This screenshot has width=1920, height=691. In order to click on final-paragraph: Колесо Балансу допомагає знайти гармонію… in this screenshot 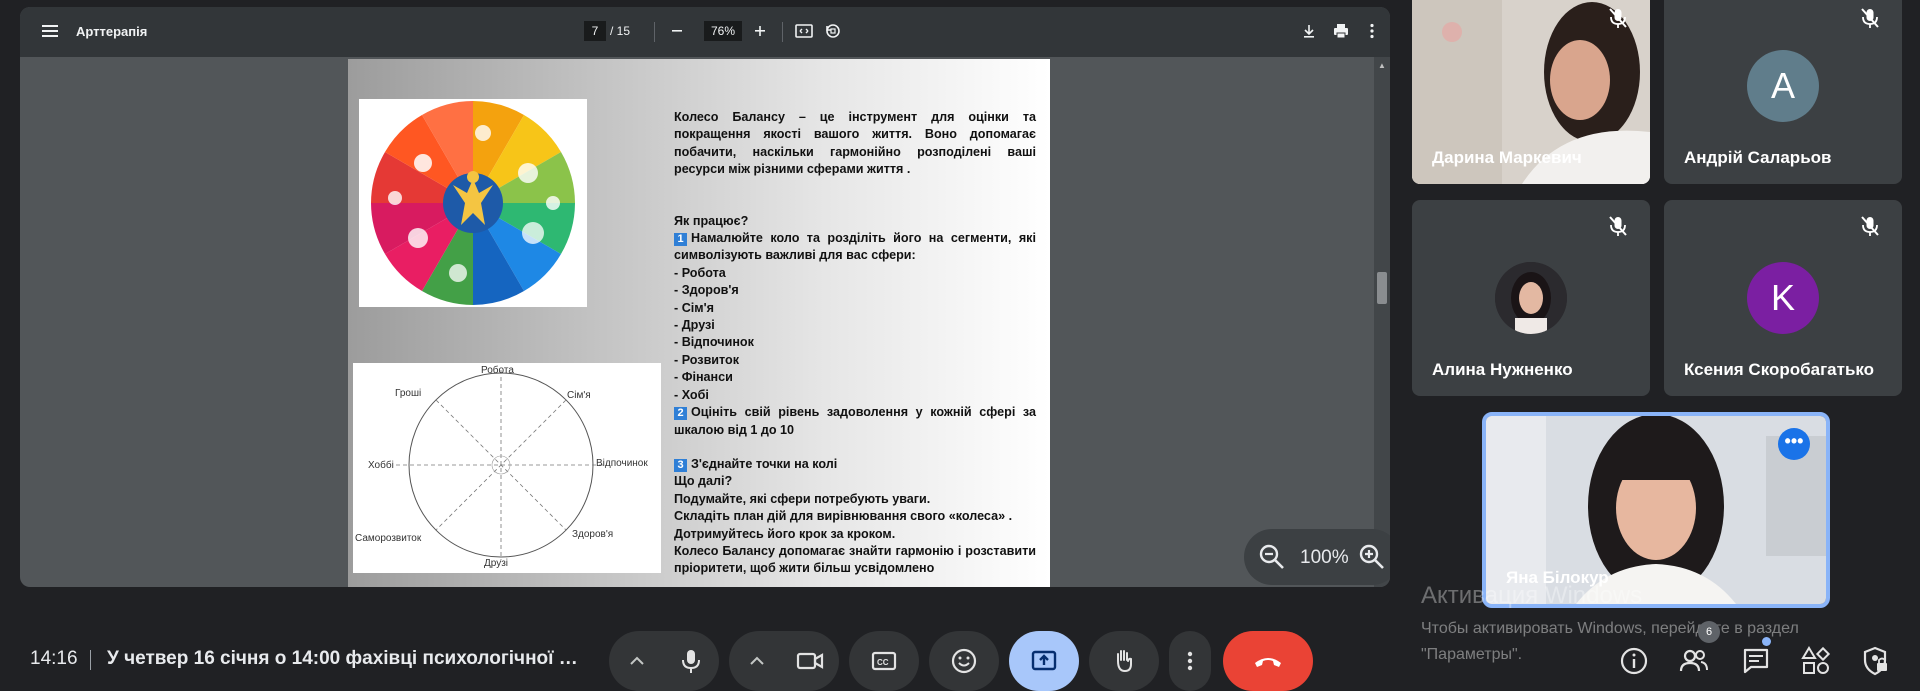, I will do `click(855, 559)`.